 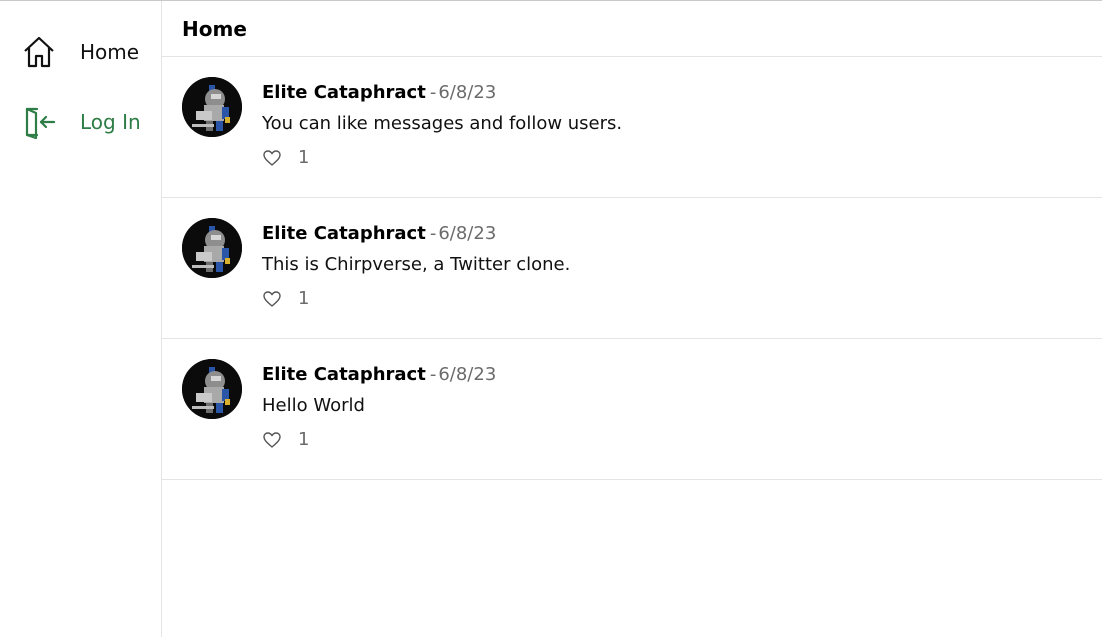 I want to click on sidebar-item-label: Home, so click(x=110, y=52).